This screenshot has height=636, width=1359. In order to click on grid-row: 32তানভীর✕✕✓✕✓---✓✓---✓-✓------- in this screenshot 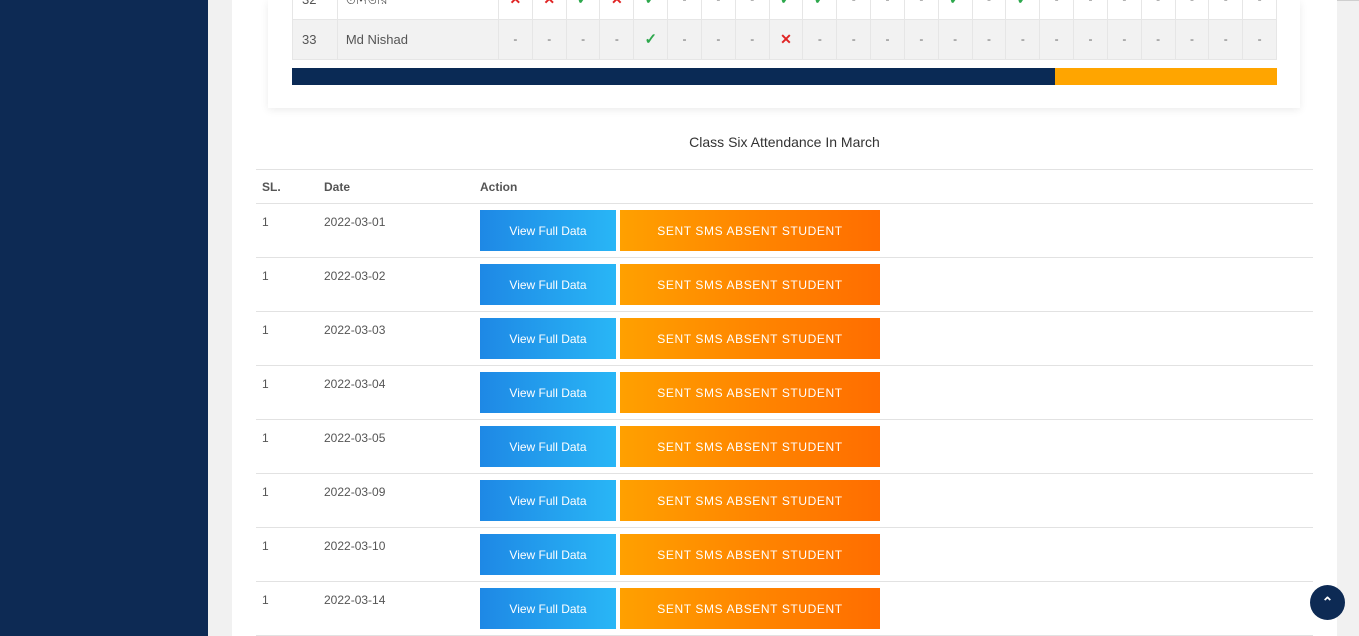, I will do `click(784, 10)`.